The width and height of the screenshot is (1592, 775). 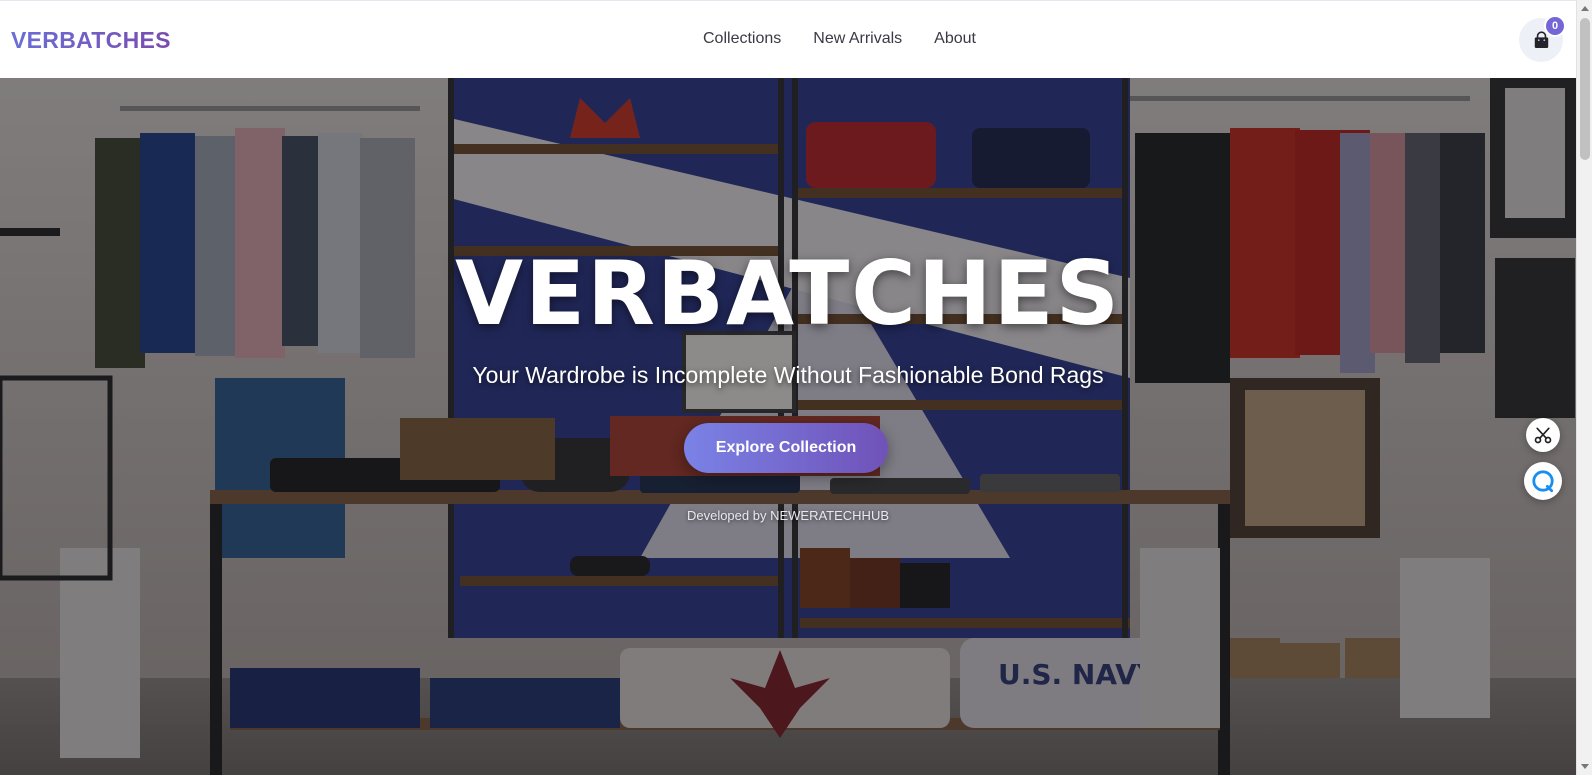 I want to click on explore-collection-button: Explore Collection, so click(x=786, y=448).